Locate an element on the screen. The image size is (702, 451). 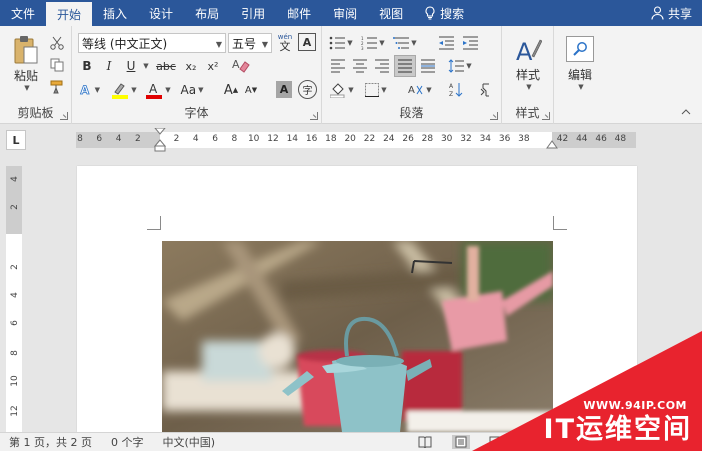
bullet-list-icon is located at coordinates (337, 43).